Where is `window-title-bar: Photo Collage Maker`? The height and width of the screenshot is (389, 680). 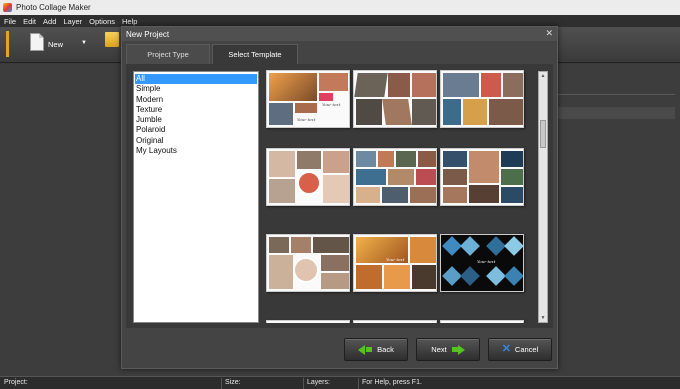 window-title-bar: Photo Collage Maker is located at coordinates (340, 7).